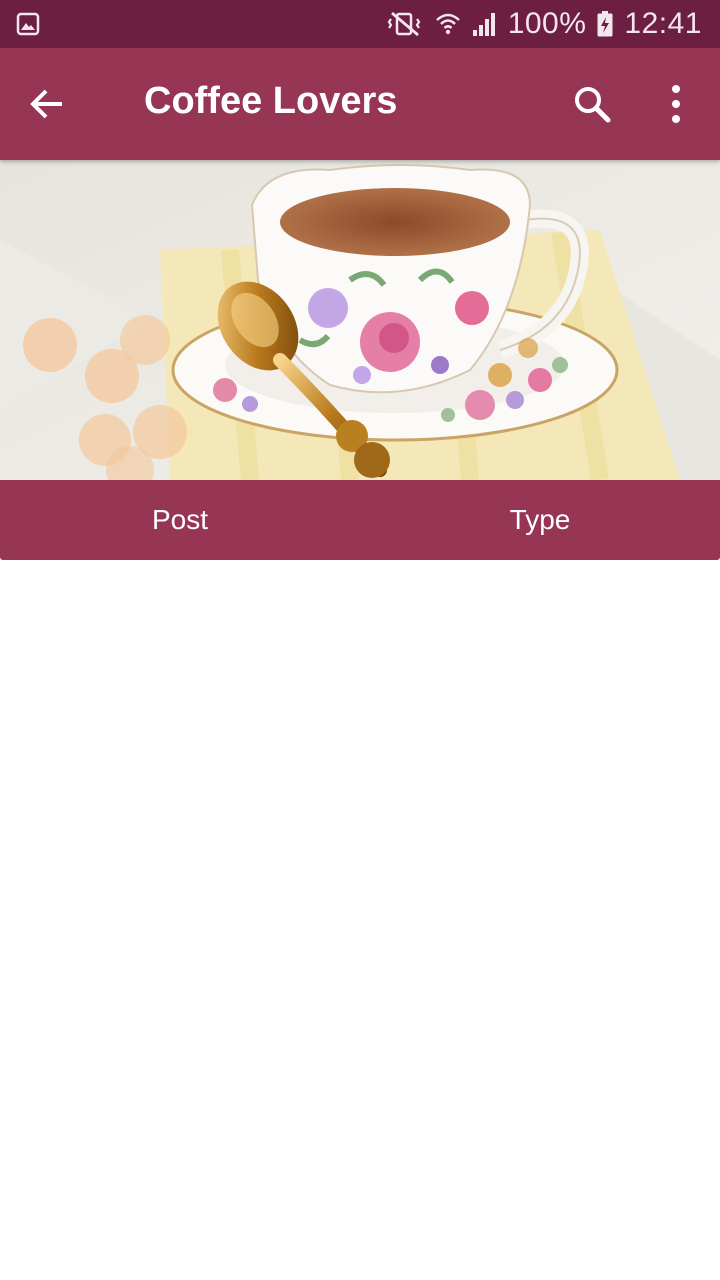  Describe the element at coordinates (605, 24) in the screenshot. I see `battery-charging-icon` at that location.